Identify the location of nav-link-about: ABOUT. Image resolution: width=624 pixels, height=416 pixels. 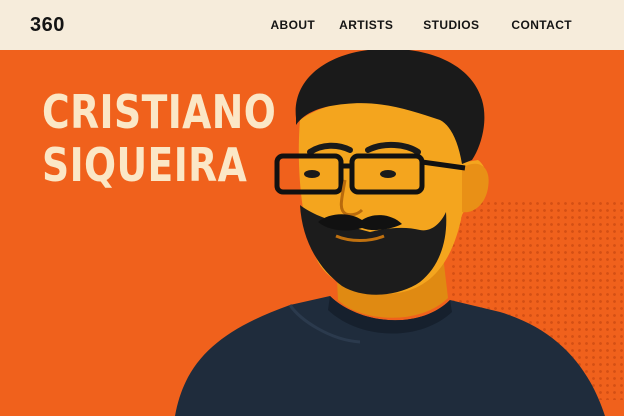
(292, 25).